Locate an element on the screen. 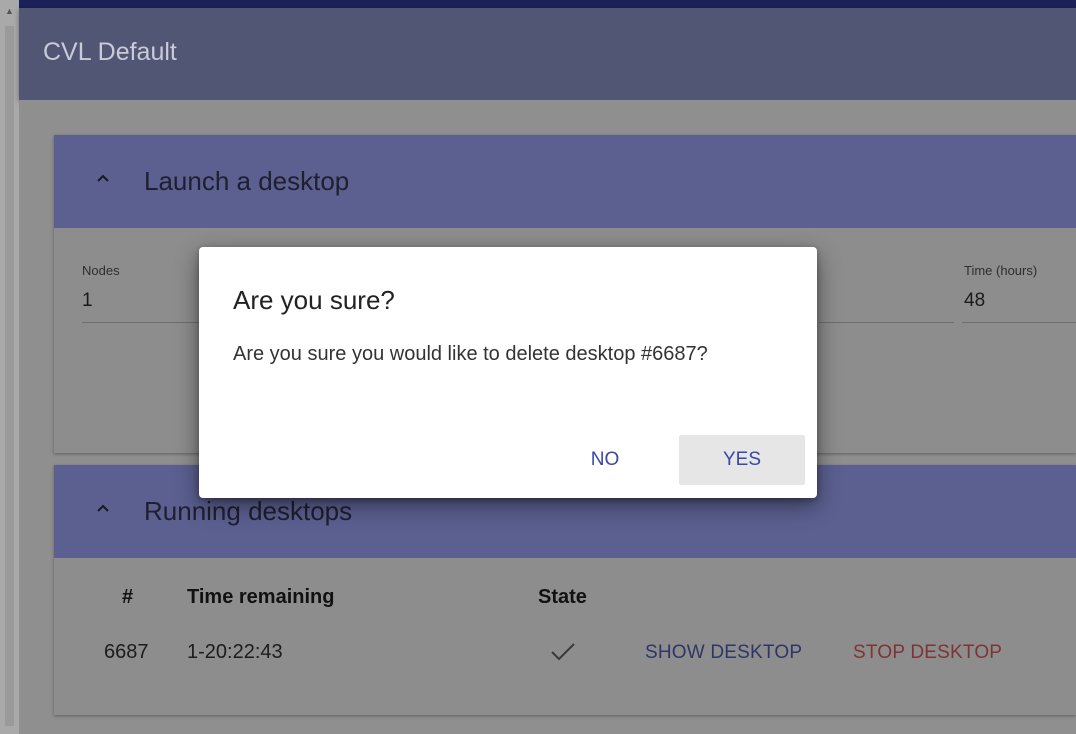  app-title: CVL Default is located at coordinates (110, 52).